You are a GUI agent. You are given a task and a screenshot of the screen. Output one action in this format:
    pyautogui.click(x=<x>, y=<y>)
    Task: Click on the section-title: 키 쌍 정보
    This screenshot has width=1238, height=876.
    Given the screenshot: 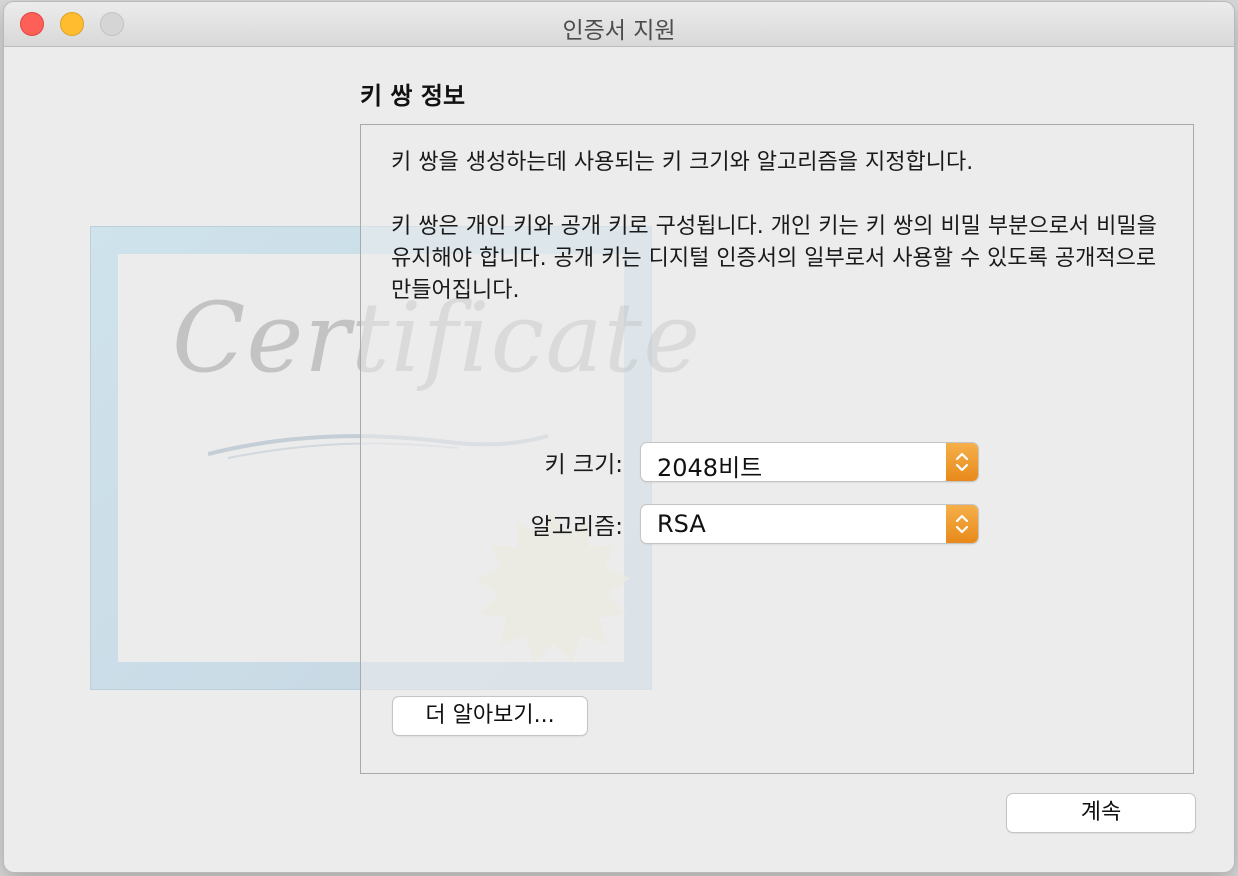 What is the action you would take?
    pyautogui.click(x=413, y=96)
    